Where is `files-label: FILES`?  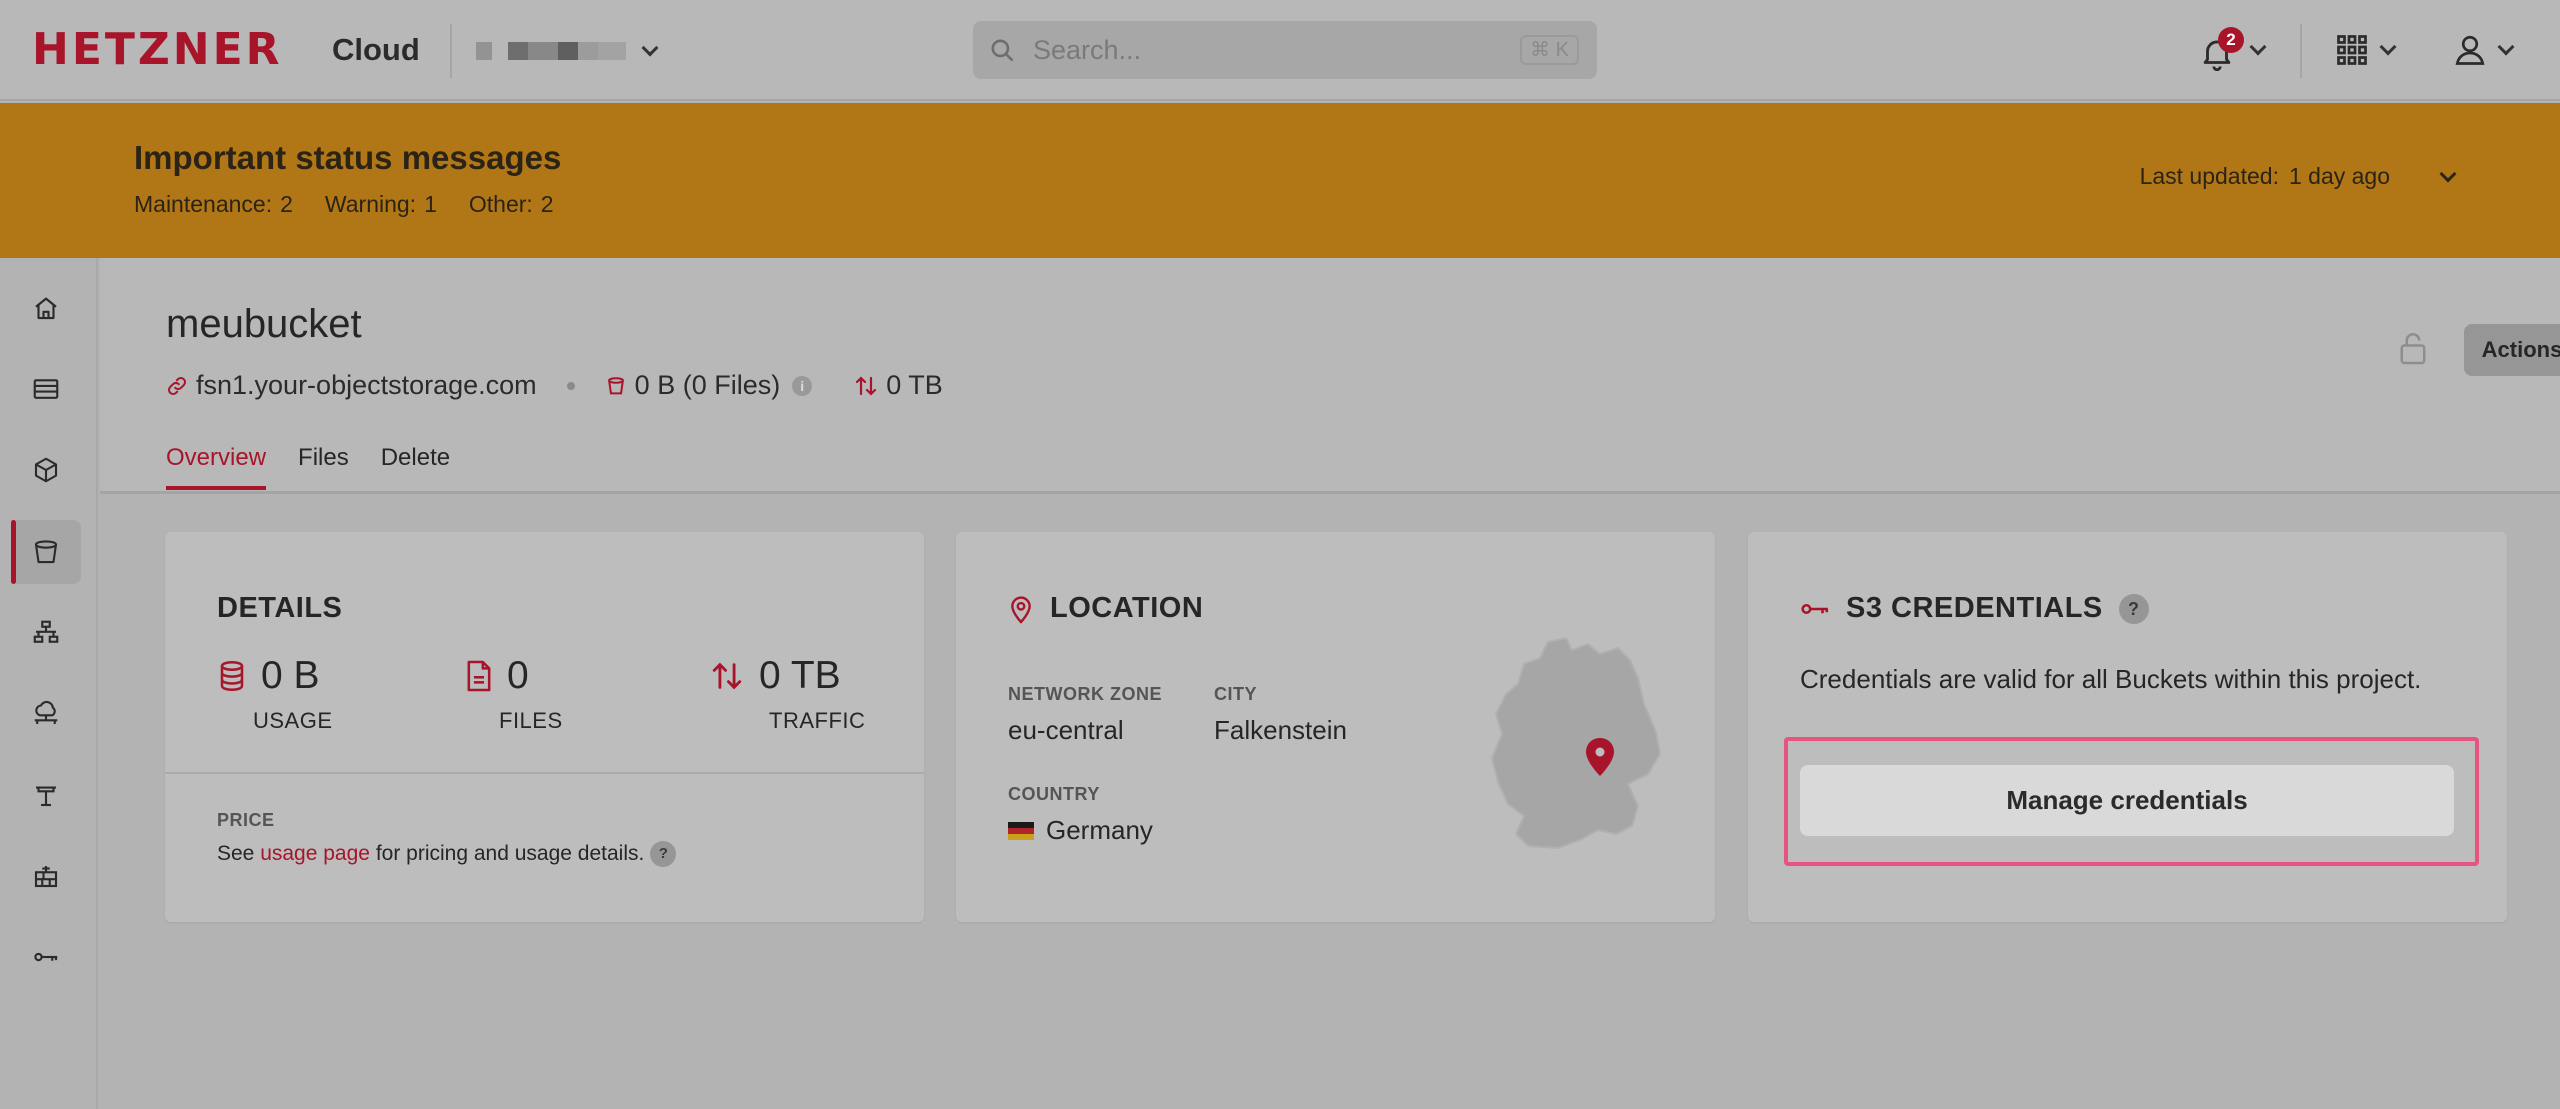 files-label: FILES is located at coordinates (531, 720).